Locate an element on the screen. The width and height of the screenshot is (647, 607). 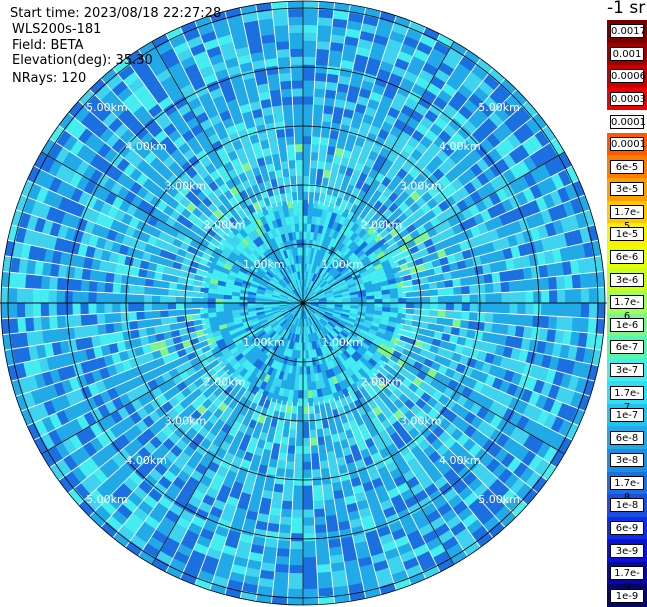
ring-distance-label: 5.00km is located at coordinates (499, 107).